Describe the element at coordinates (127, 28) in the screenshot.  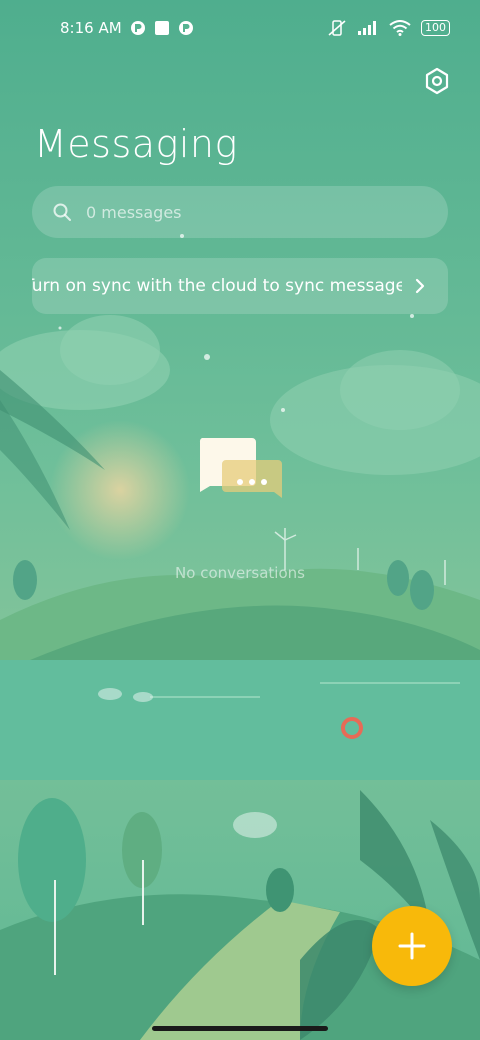
I see `status-left: 8:16 AM` at that location.